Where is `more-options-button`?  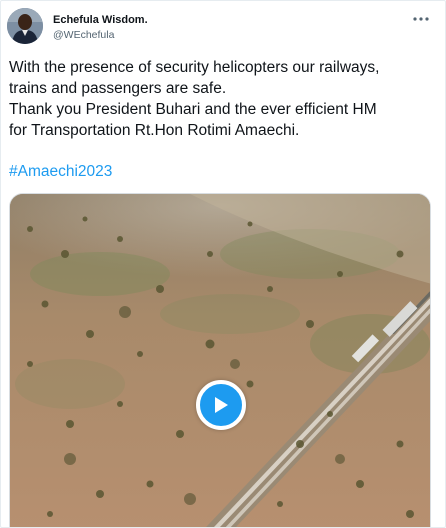
more-options-button is located at coordinates (421, 19).